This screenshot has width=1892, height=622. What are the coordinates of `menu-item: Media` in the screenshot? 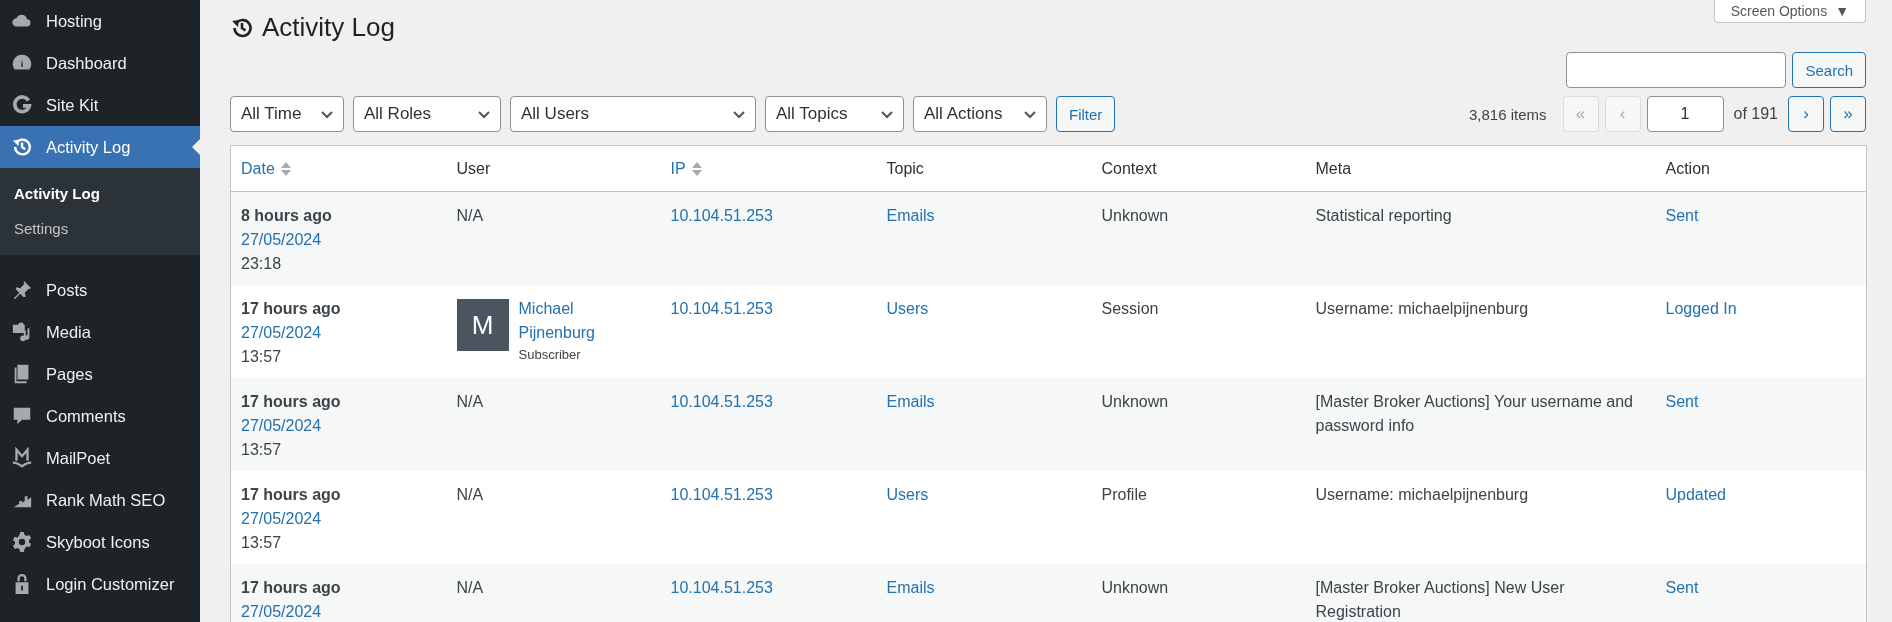 It's located at (100, 332).